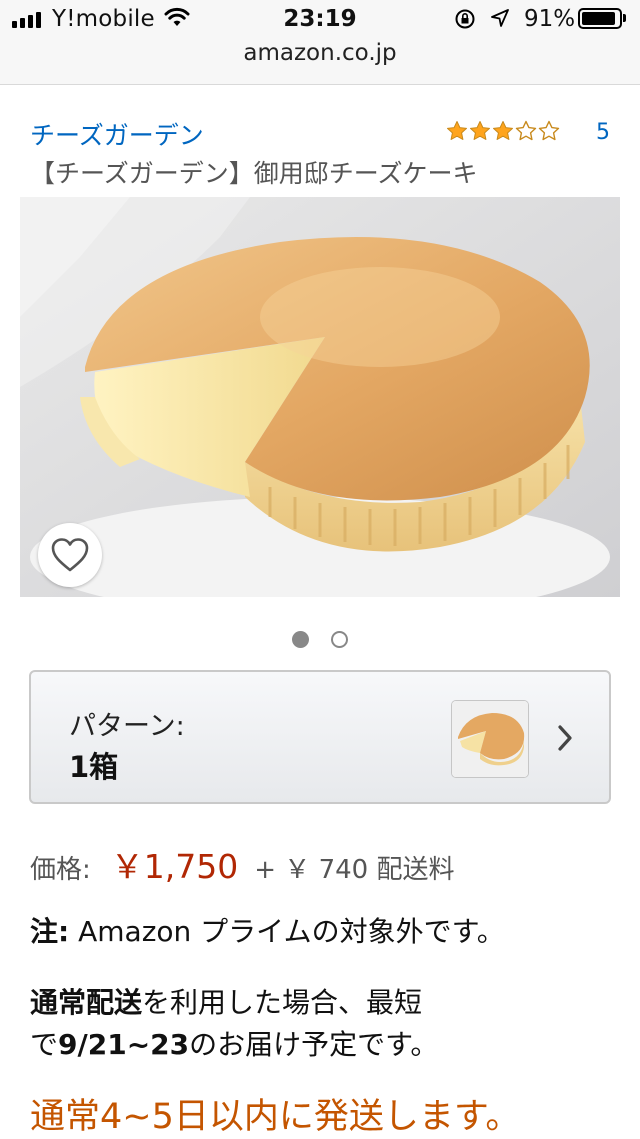  Describe the element at coordinates (50, 931) in the screenshot. I see `note-label: 注:` at that location.